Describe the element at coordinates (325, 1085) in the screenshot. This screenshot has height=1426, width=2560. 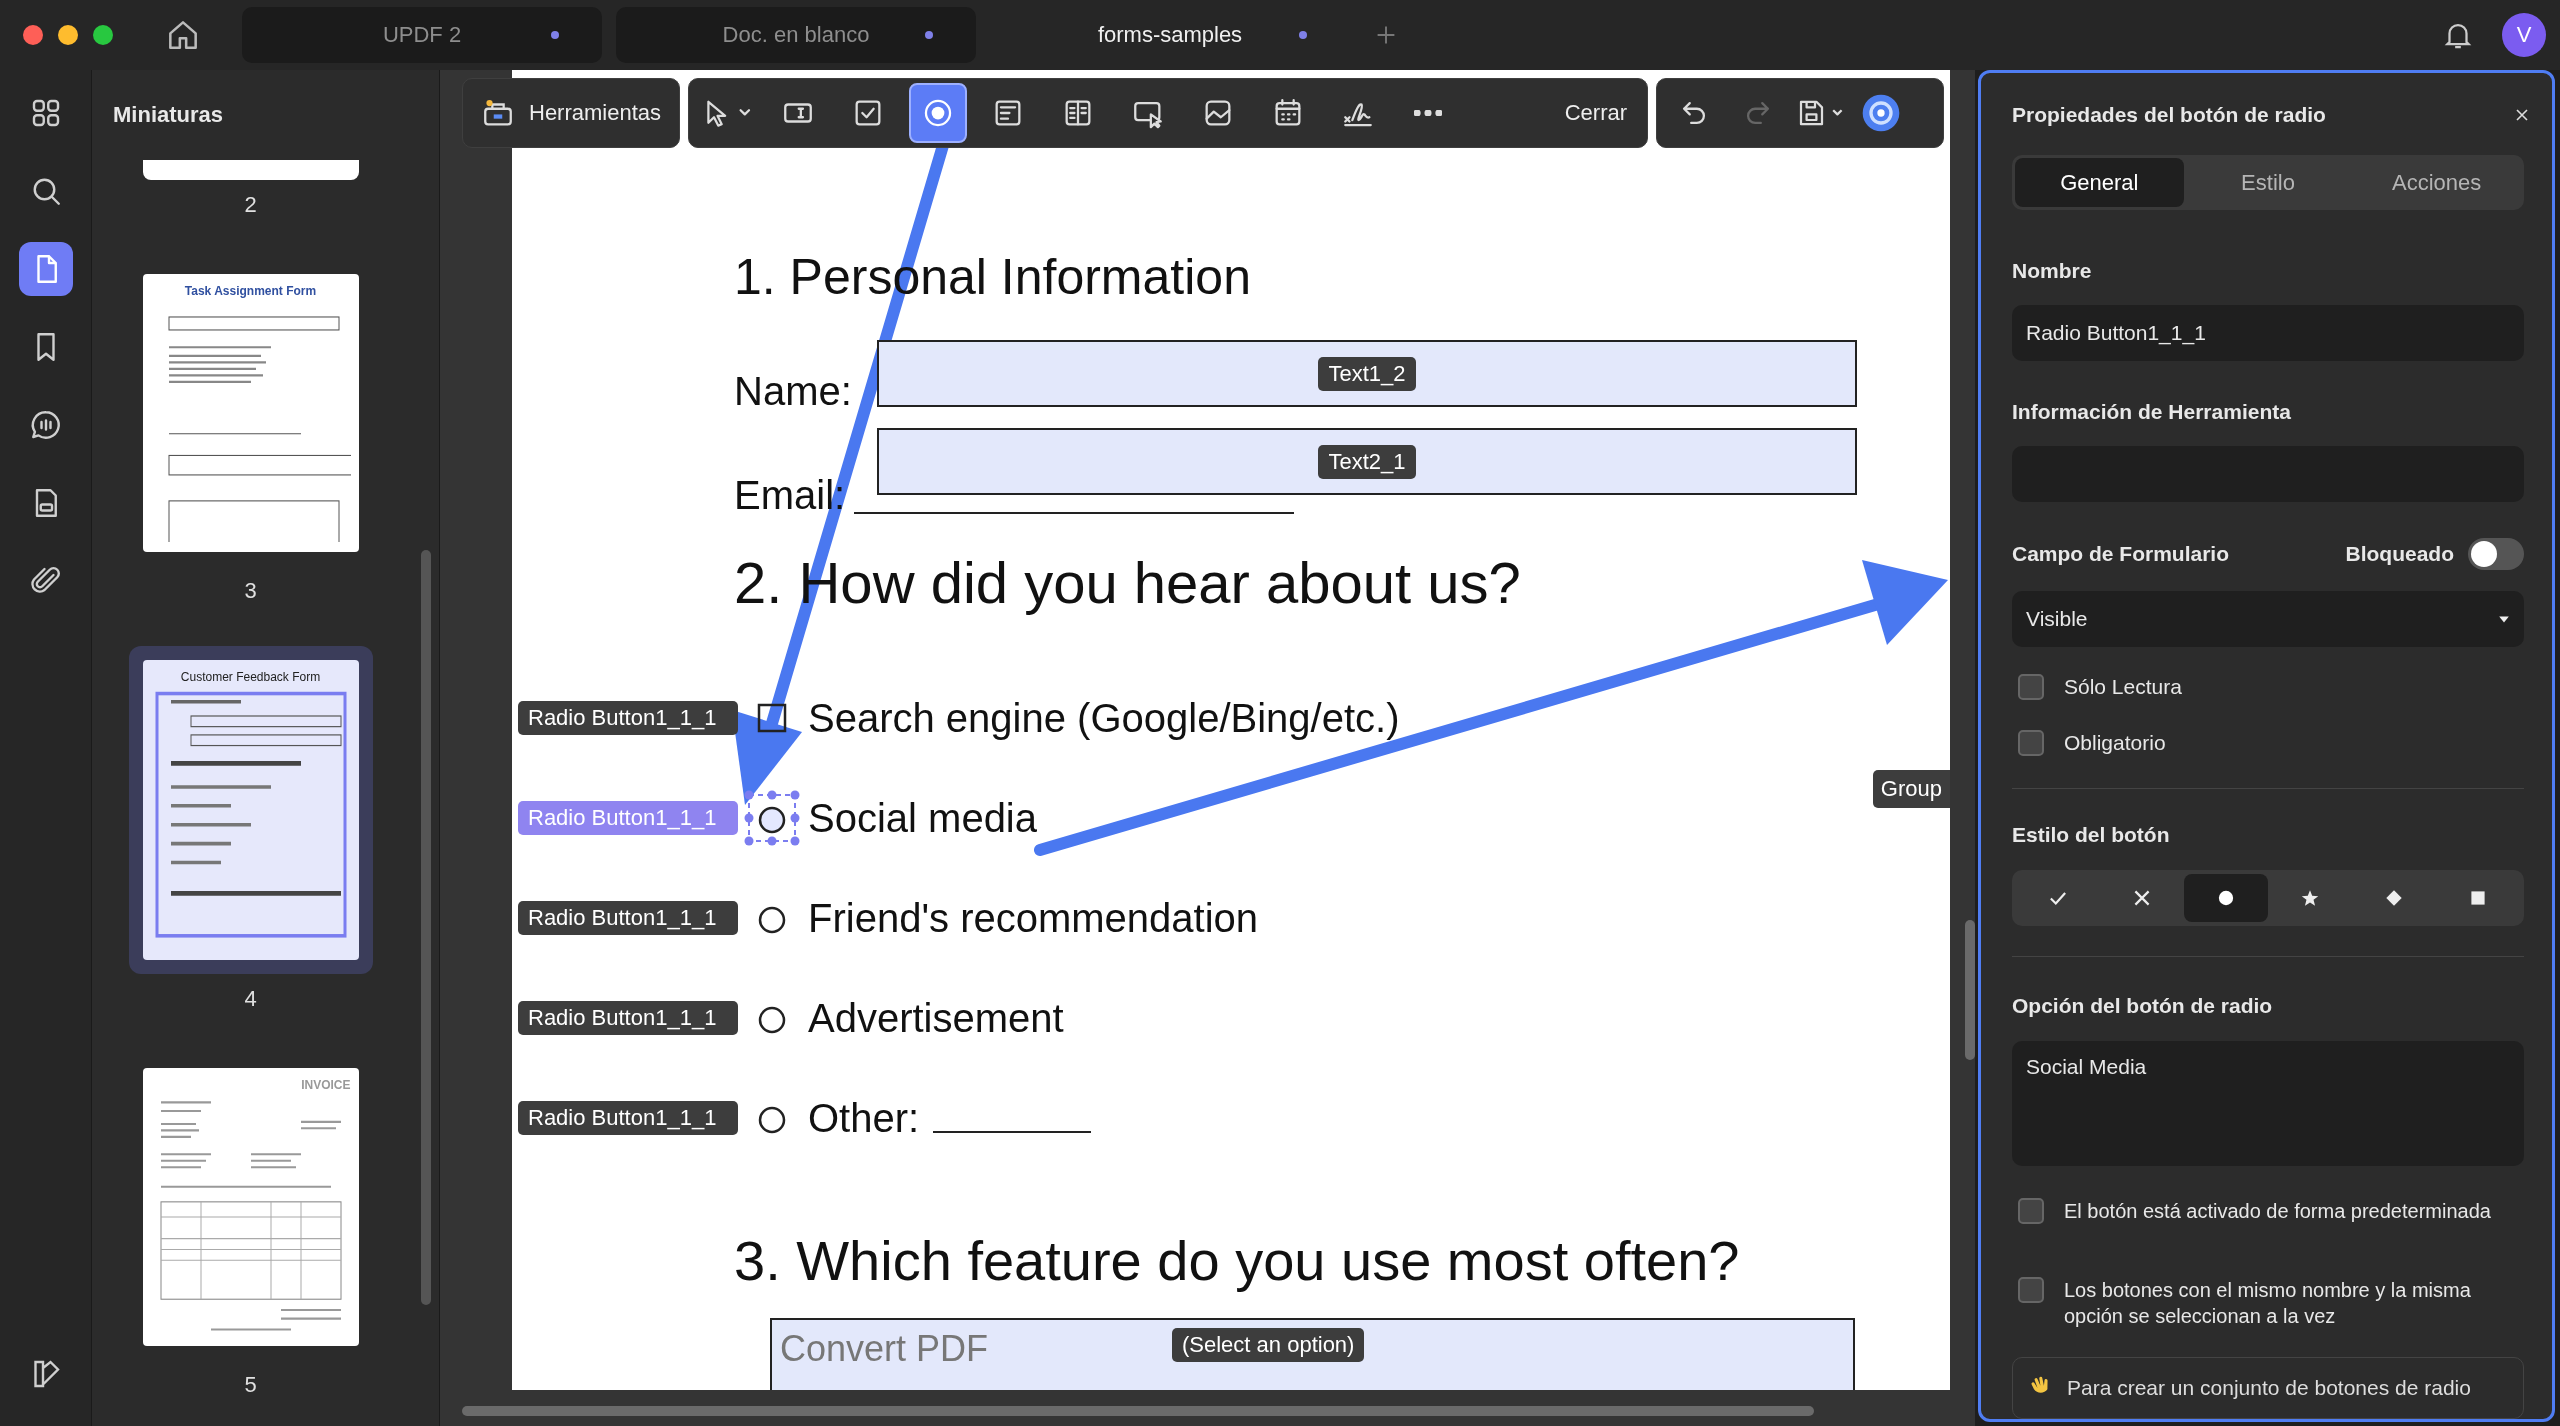
I see `thumbnail-title: INVOICE` at that location.